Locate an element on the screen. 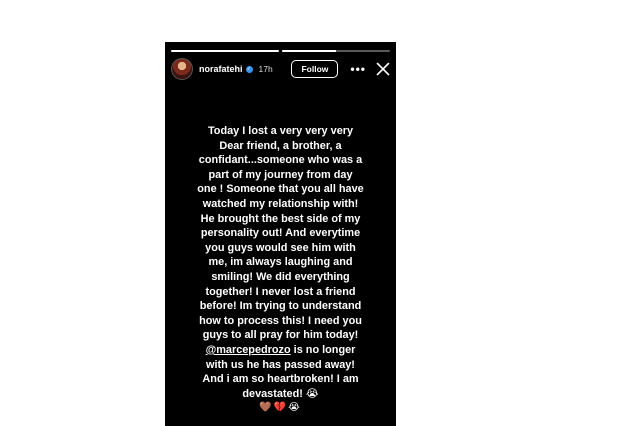 The height and width of the screenshot is (426, 640). caption-line: how to process this! I need you is located at coordinates (280, 320).